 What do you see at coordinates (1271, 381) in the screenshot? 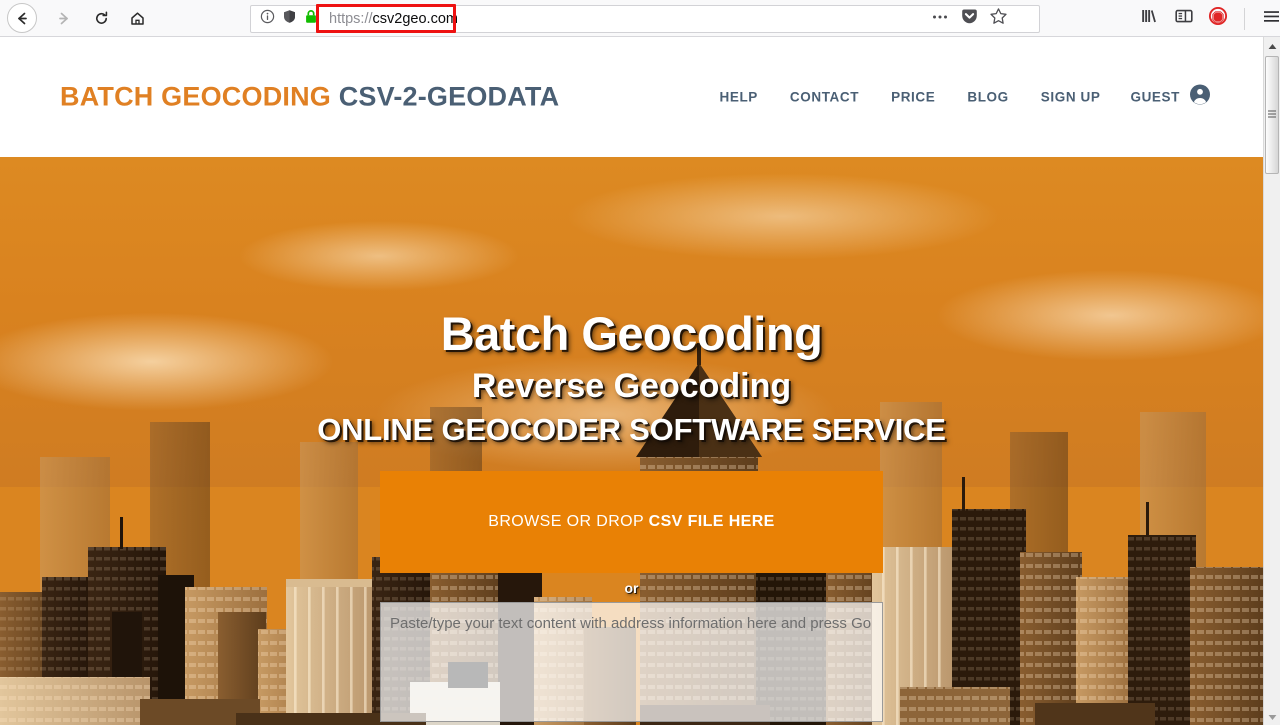
I see `page-scrollbar` at bounding box center [1271, 381].